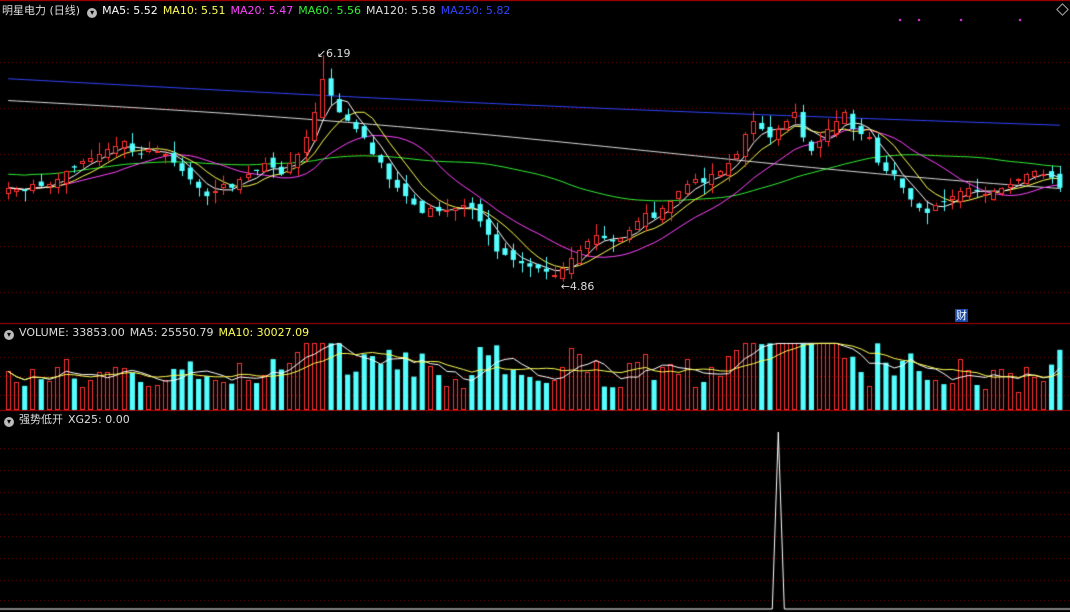 The height and width of the screenshot is (612, 1070). Describe the element at coordinates (333, 54) in the screenshot. I see `high-price-label: ↙6.19` at that location.